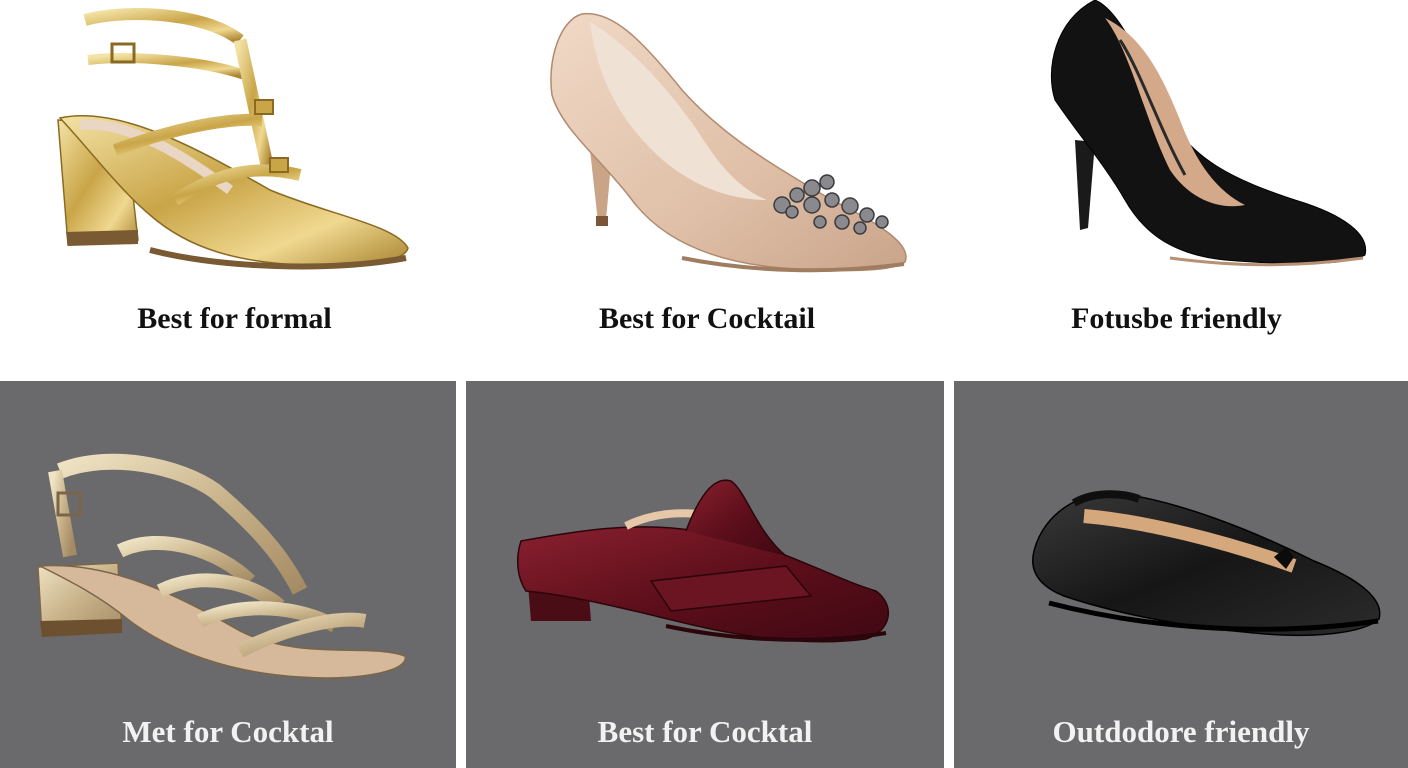 The image size is (1408, 768). I want to click on shoe-caption: Outdodore friendly, so click(1181, 731).